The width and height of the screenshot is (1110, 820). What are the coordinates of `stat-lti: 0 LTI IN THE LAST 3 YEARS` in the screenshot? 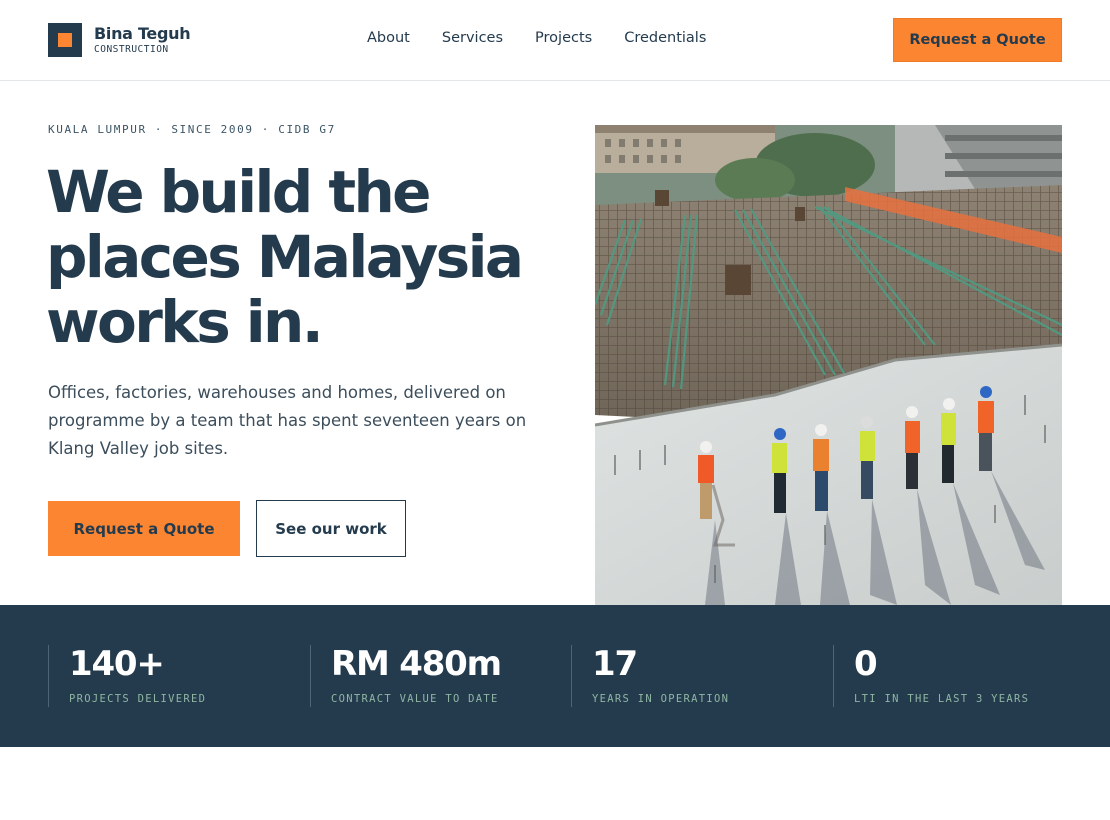 It's located at (931, 676).